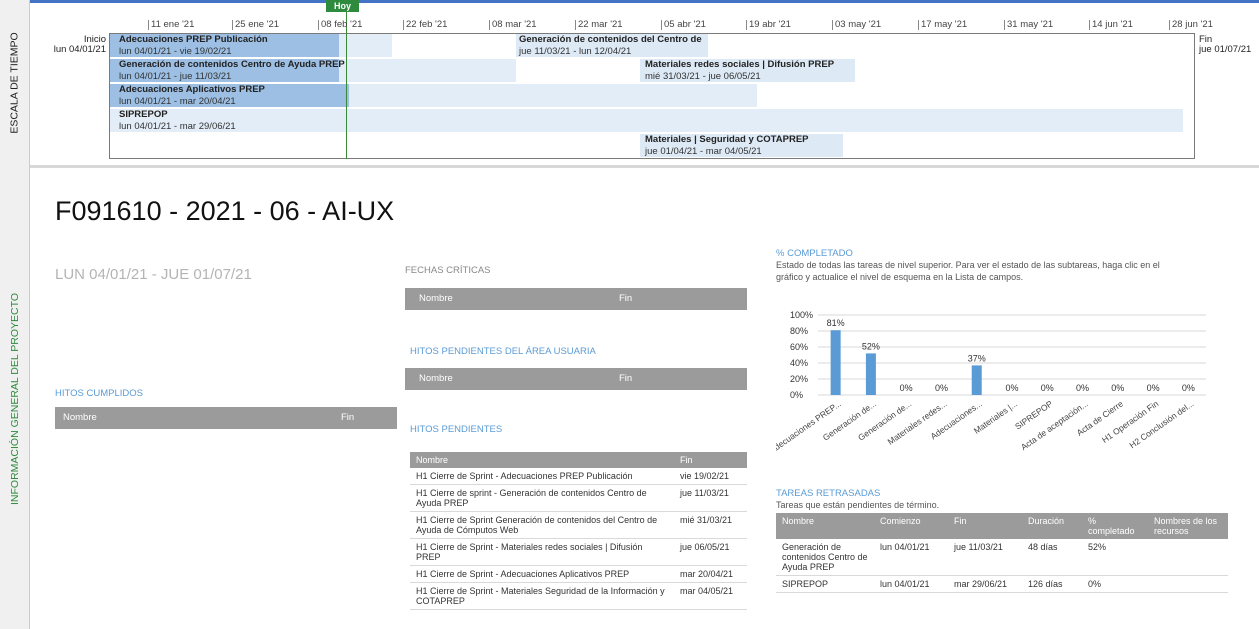 This screenshot has width=1259, height=629. I want to click on hitos-pendientes-title: HITOS PENDIENTES, so click(456, 429).